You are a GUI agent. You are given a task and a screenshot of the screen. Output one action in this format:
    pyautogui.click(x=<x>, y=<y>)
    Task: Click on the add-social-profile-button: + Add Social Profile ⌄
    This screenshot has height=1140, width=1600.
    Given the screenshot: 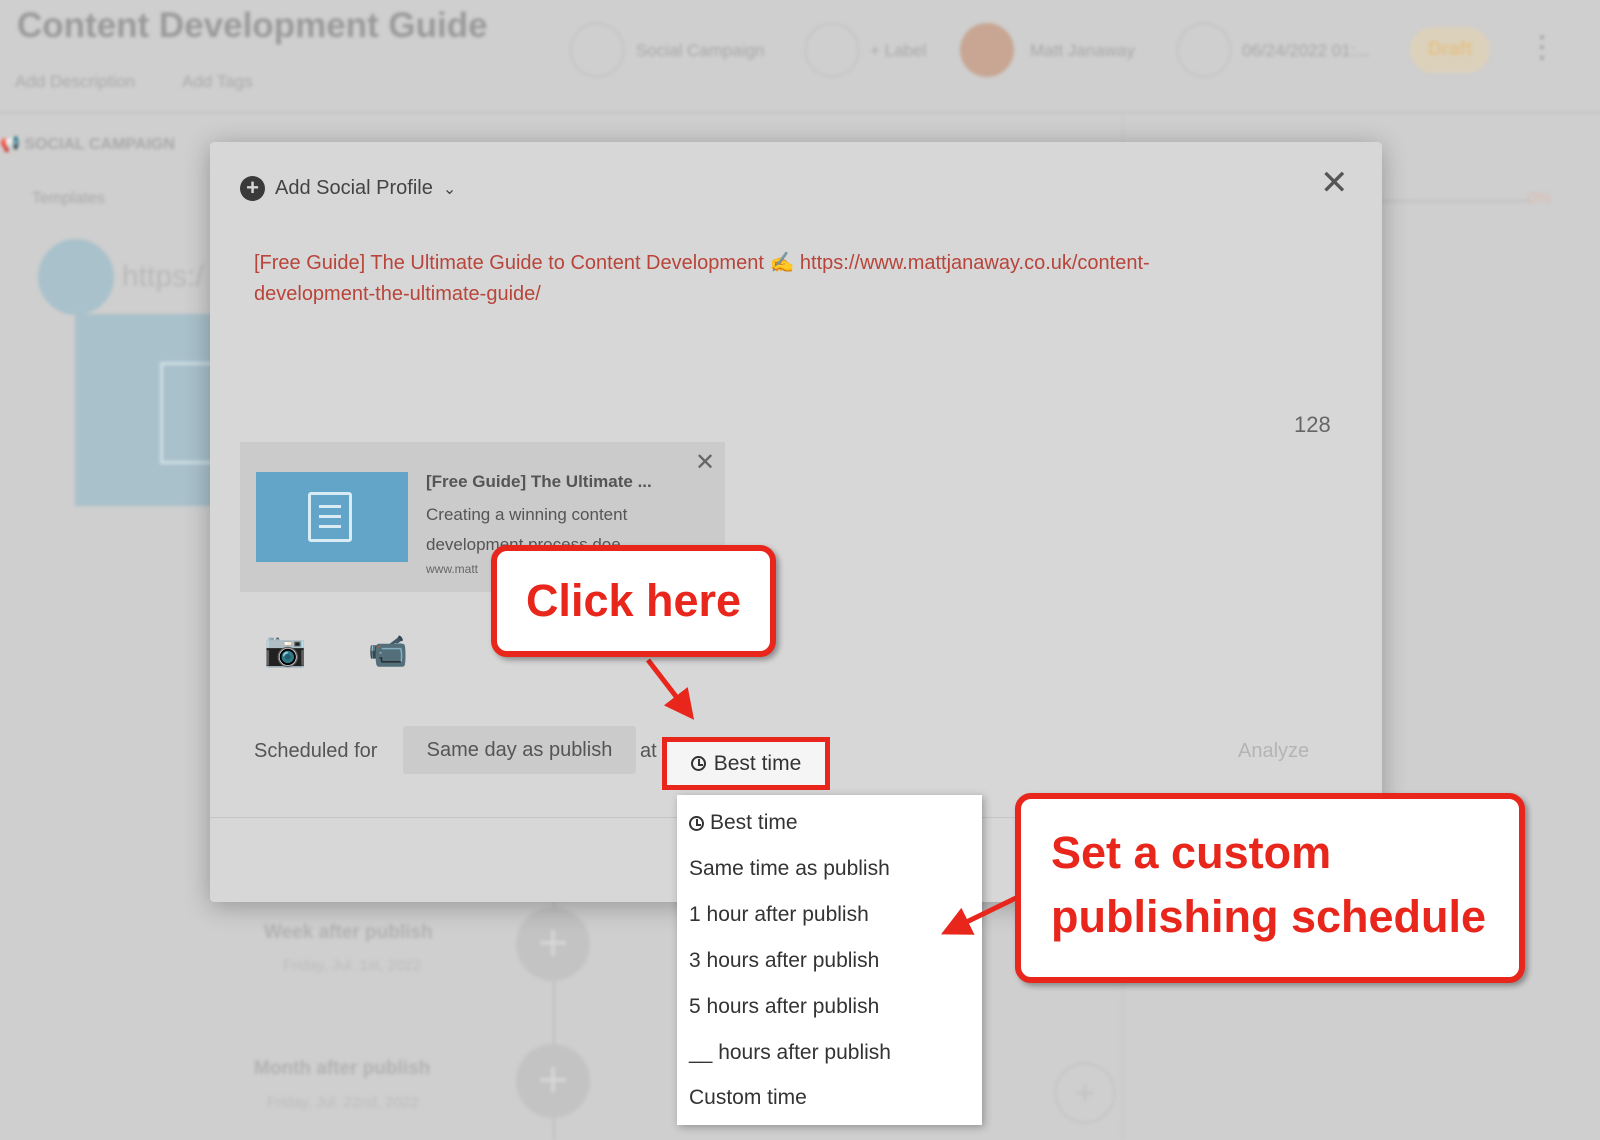 What is the action you would take?
    pyautogui.click(x=348, y=188)
    